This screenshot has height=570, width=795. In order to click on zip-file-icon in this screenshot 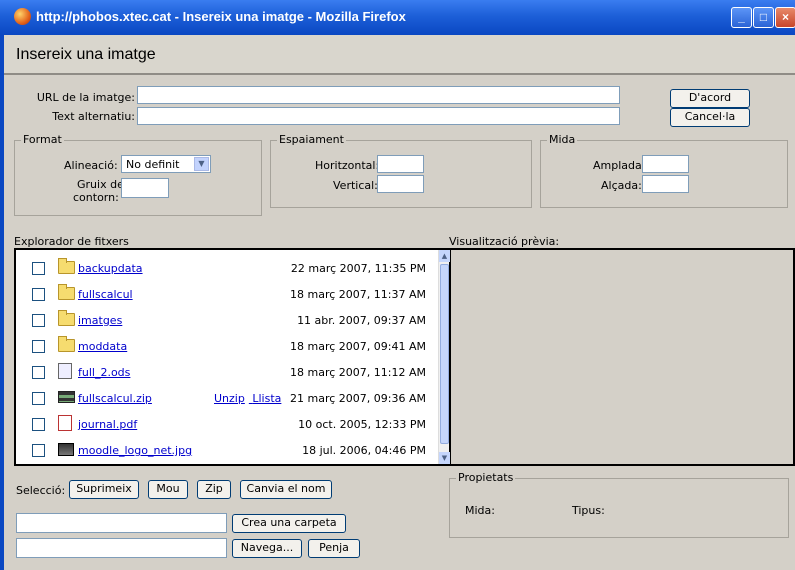, I will do `click(66, 397)`.